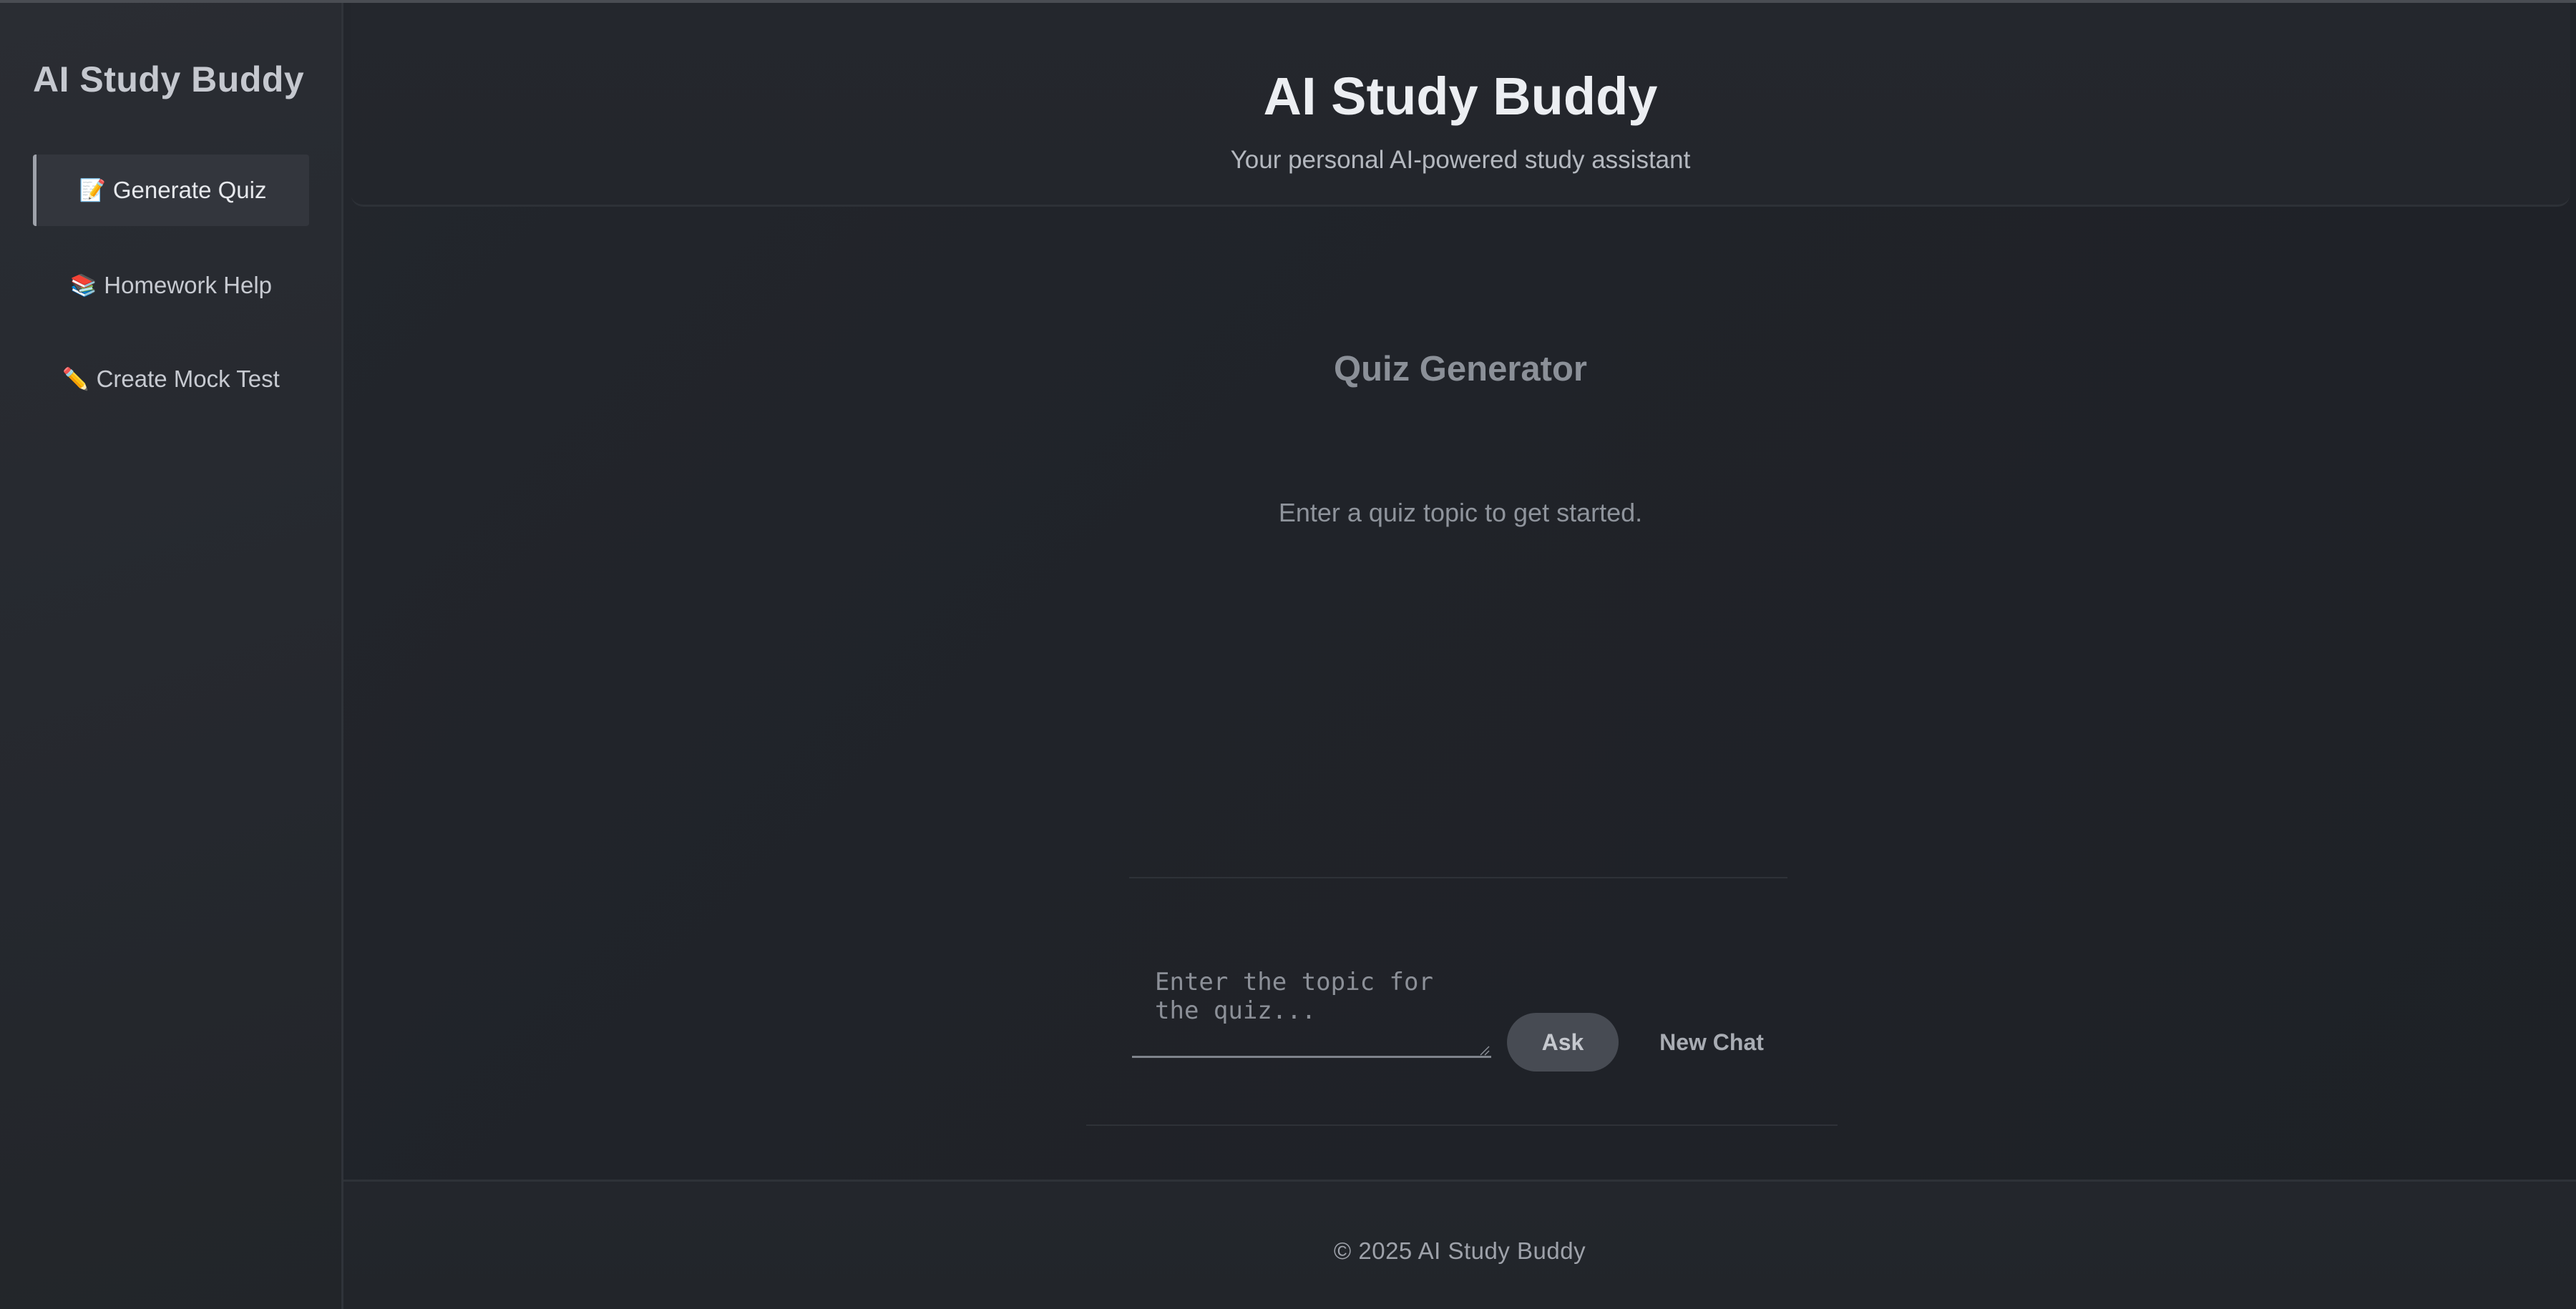 The height and width of the screenshot is (1309, 2576). What do you see at coordinates (1460, 369) in the screenshot?
I see `section-title: Quiz Generator` at bounding box center [1460, 369].